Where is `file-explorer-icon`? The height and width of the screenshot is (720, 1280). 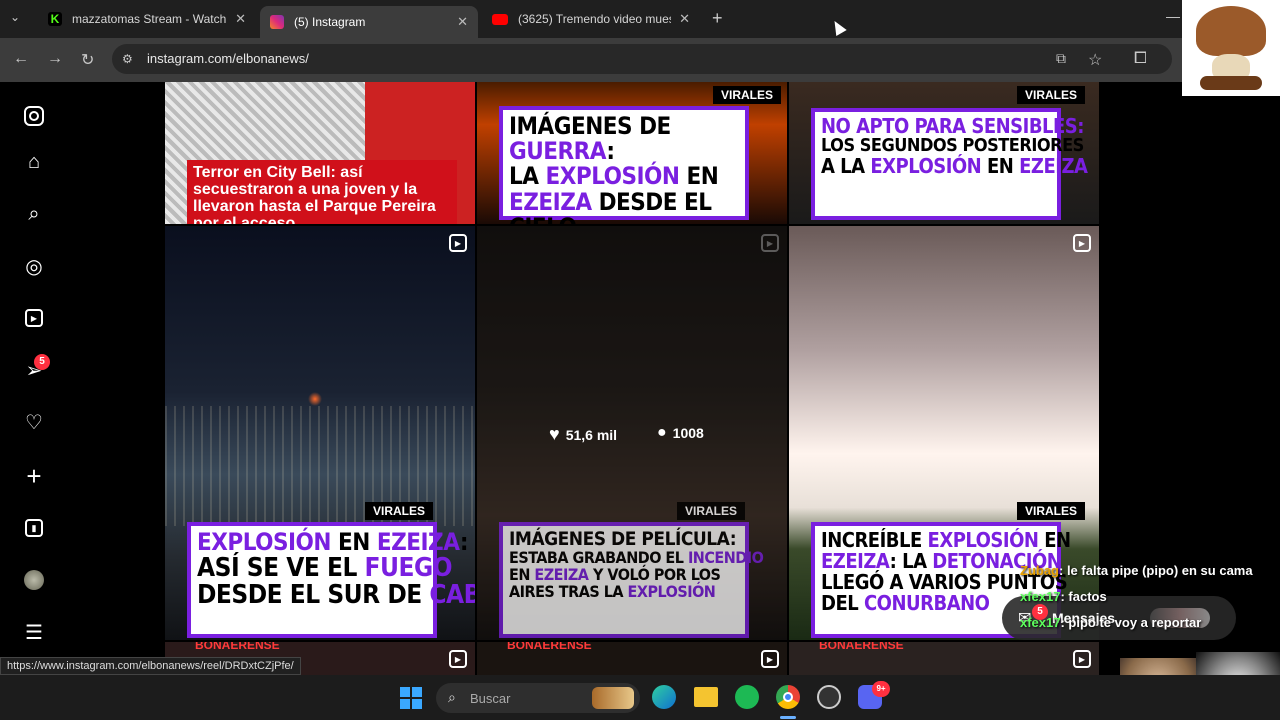
file-explorer-icon is located at coordinates (706, 697).